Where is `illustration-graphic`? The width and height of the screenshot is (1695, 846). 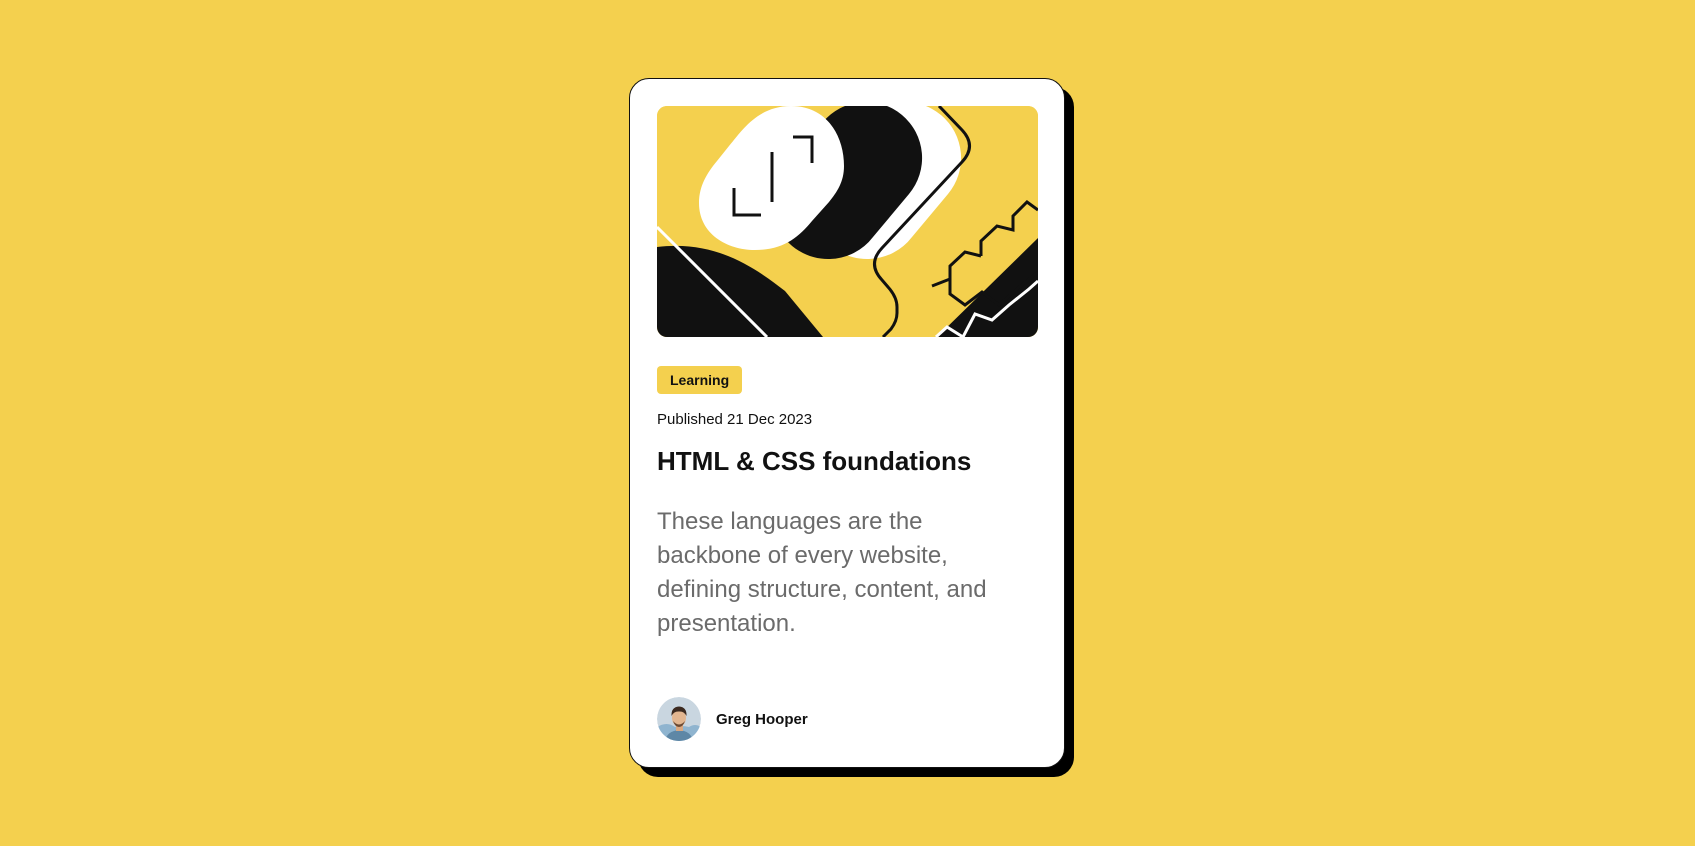
illustration-graphic is located at coordinates (847, 221).